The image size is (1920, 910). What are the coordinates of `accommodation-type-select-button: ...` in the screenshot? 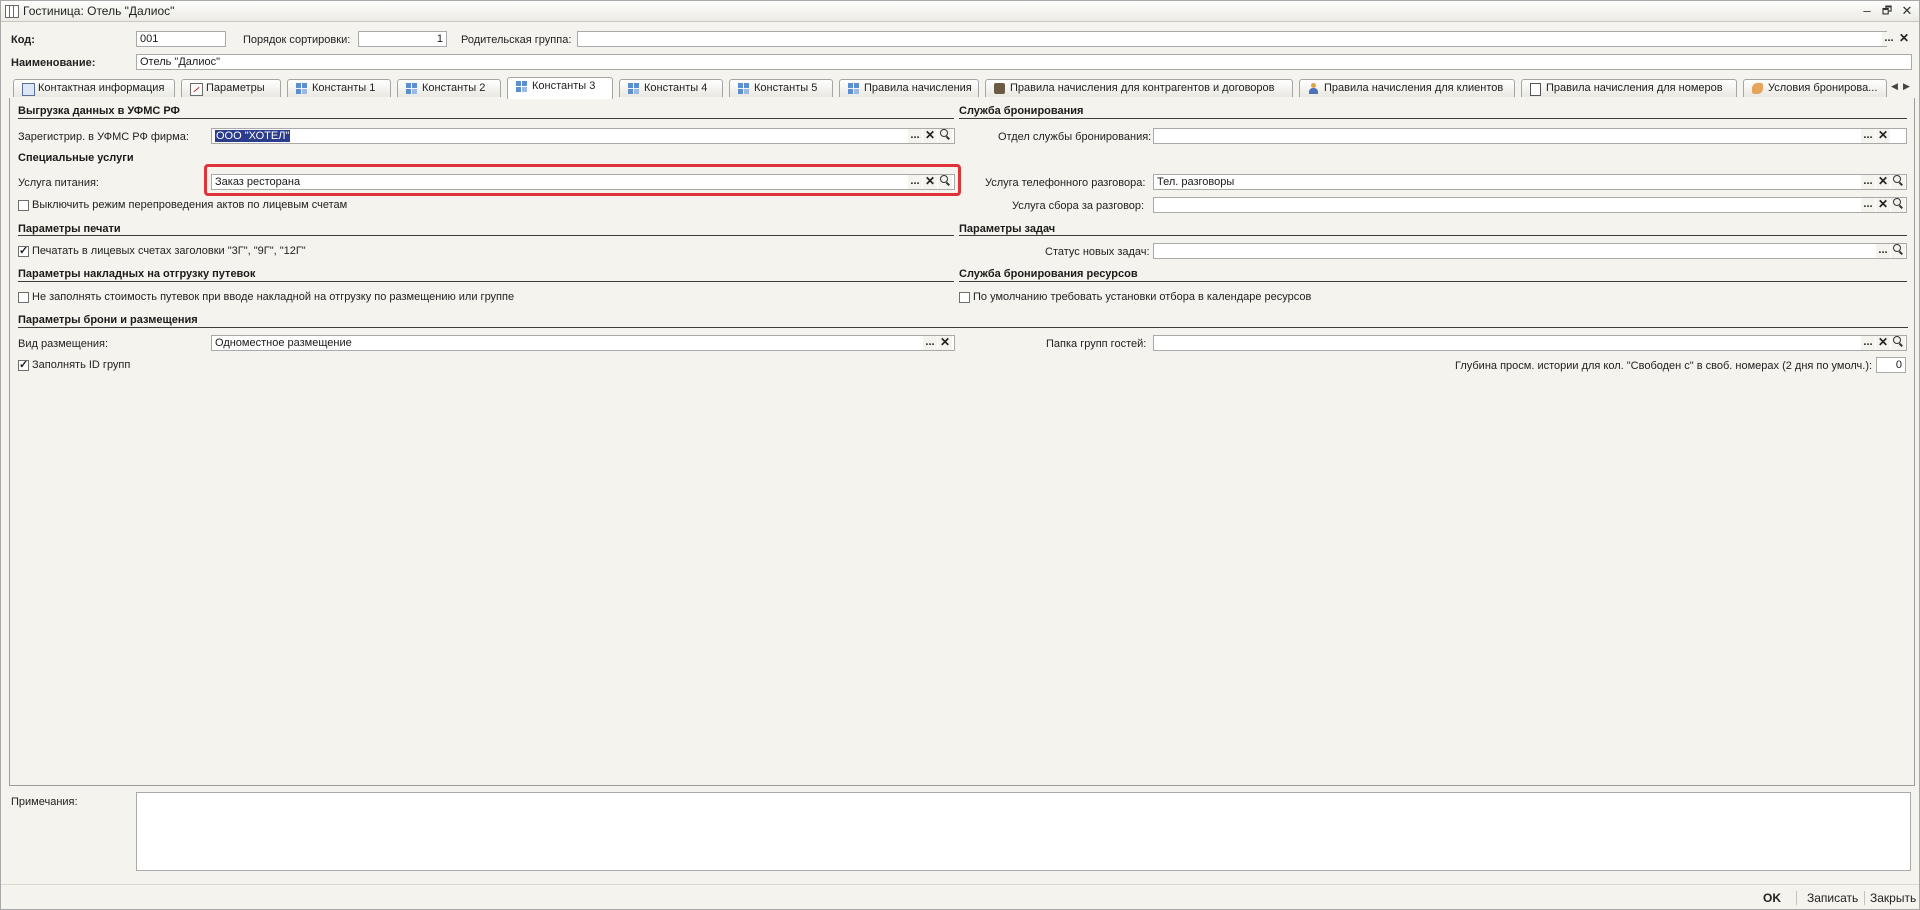 It's located at (930, 343).